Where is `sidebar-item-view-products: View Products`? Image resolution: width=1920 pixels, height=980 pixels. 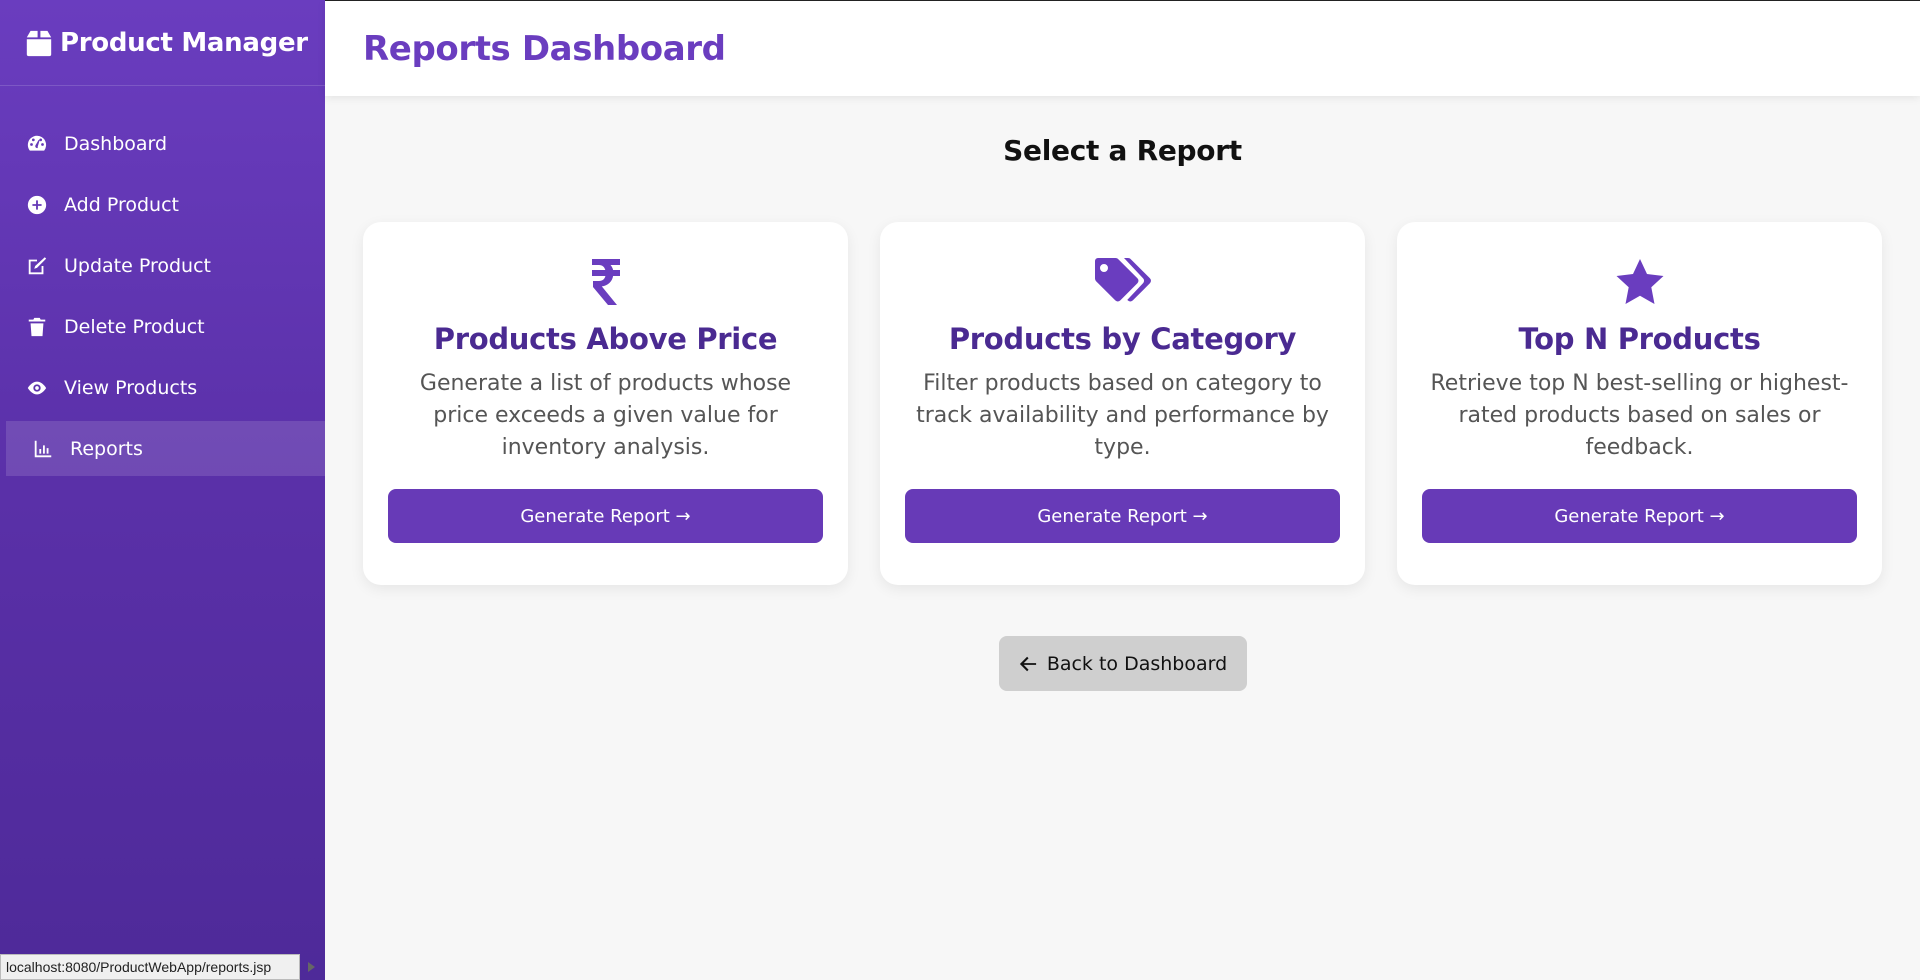 sidebar-item-view-products: View Products is located at coordinates (162, 387).